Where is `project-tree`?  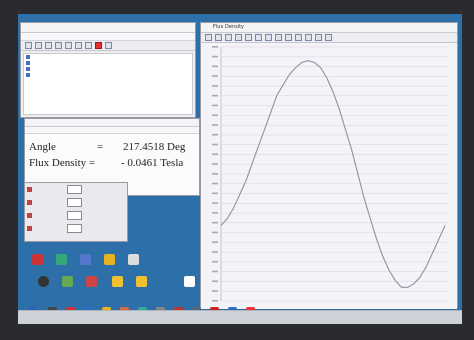 project-tree is located at coordinates (108, 84).